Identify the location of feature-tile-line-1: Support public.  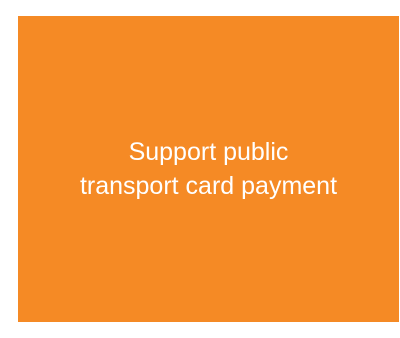
(208, 152).